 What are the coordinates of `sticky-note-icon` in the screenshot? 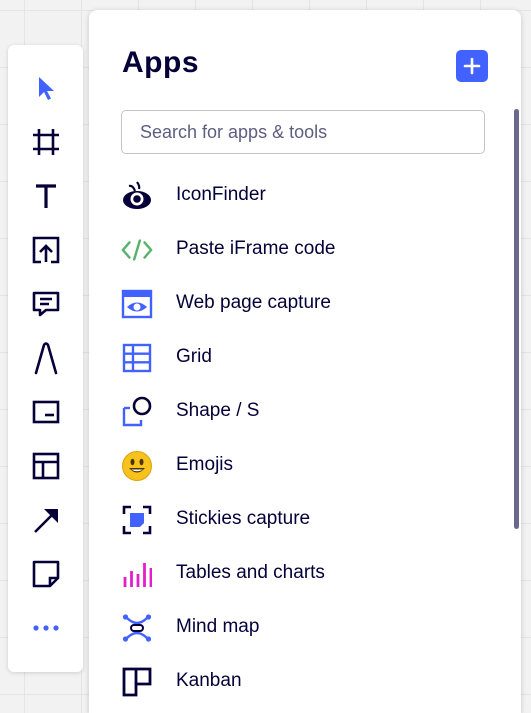 It's located at (46, 574).